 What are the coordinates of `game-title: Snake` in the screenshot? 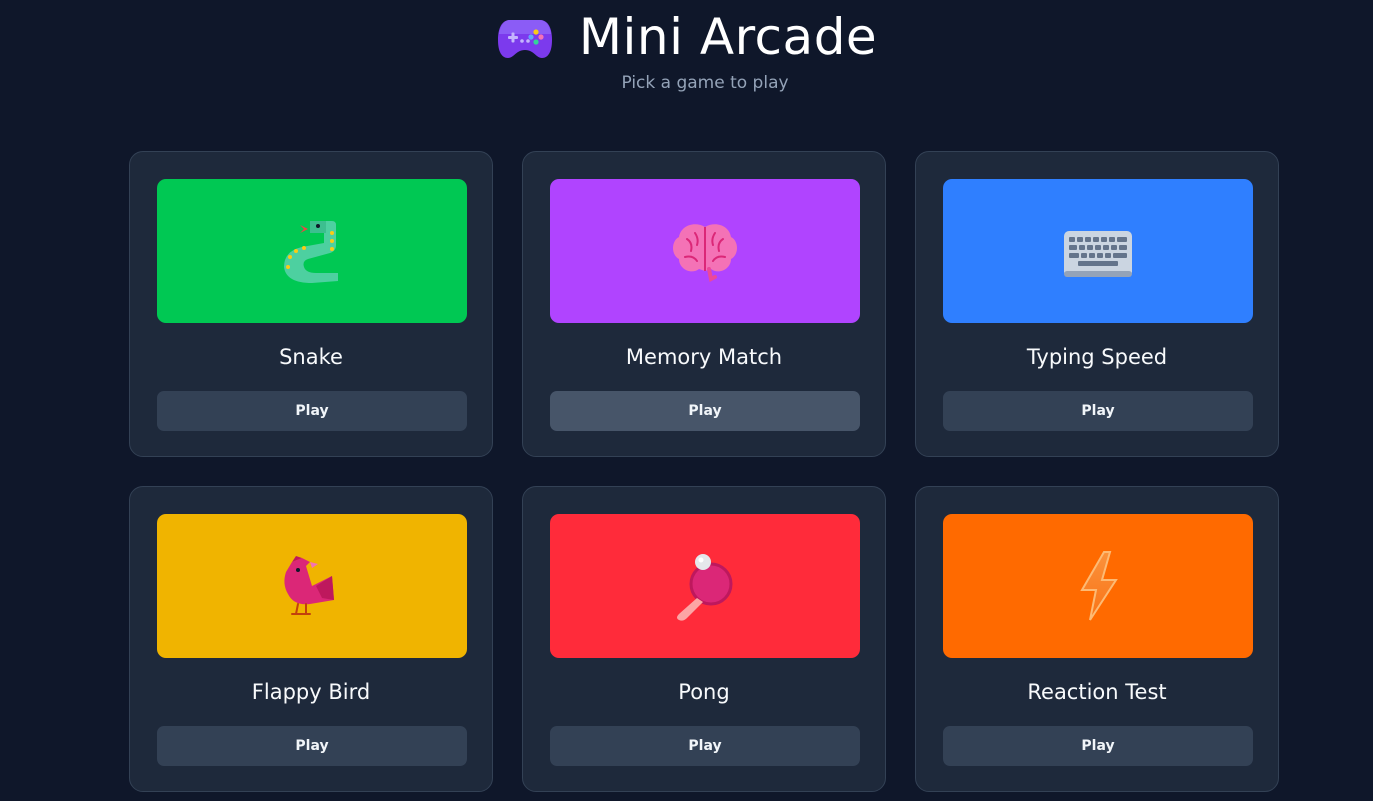 It's located at (311, 357).